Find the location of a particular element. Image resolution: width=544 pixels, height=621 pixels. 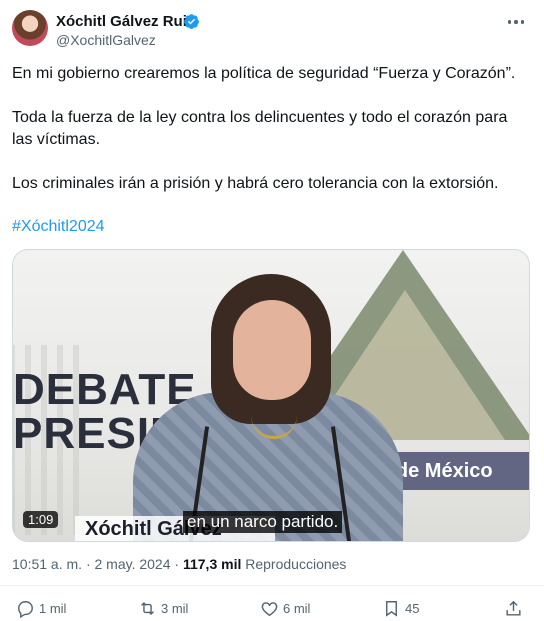

repost-button: 3 mil is located at coordinates (163, 608).